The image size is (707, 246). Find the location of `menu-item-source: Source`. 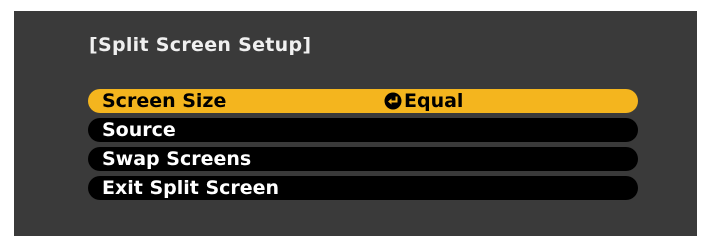

menu-item-source: Source is located at coordinates (363, 130).